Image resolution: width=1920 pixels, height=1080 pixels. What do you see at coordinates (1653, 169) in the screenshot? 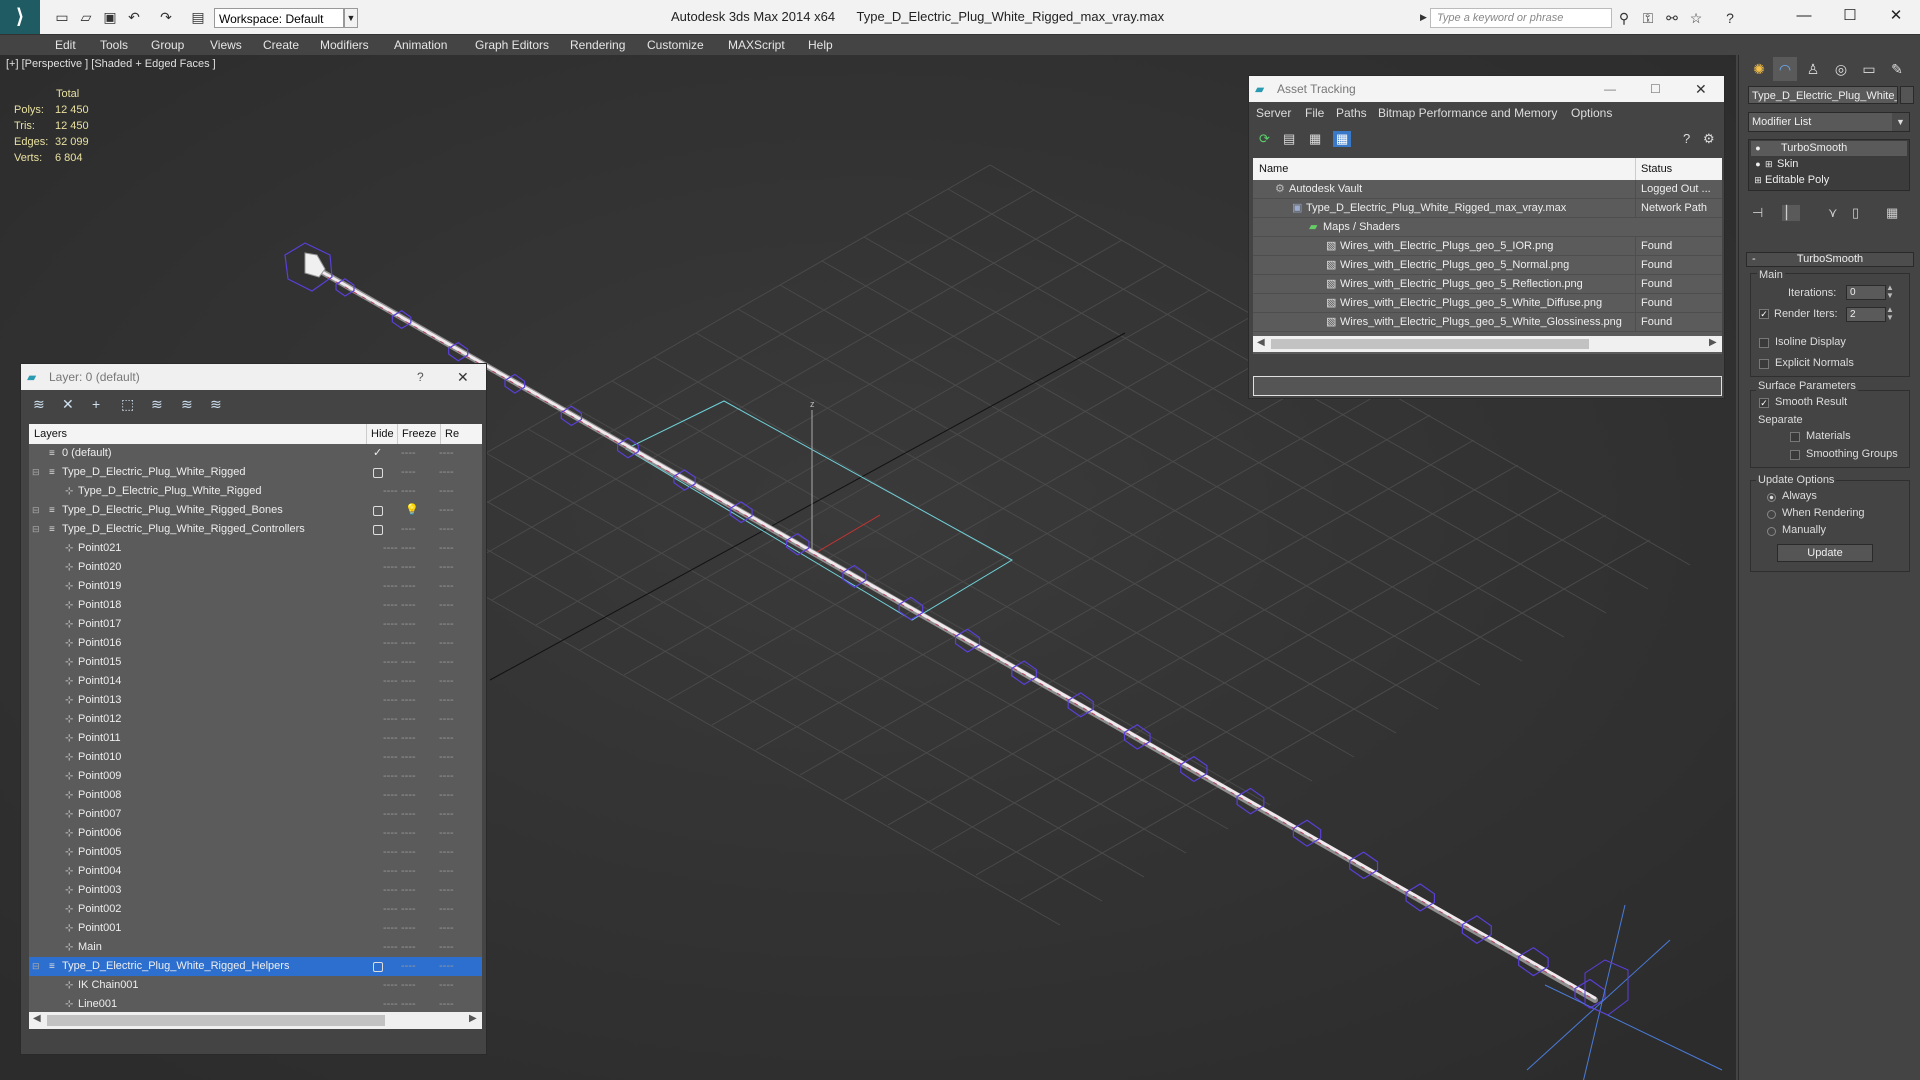
I see `col-status: Status` at bounding box center [1653, 169].